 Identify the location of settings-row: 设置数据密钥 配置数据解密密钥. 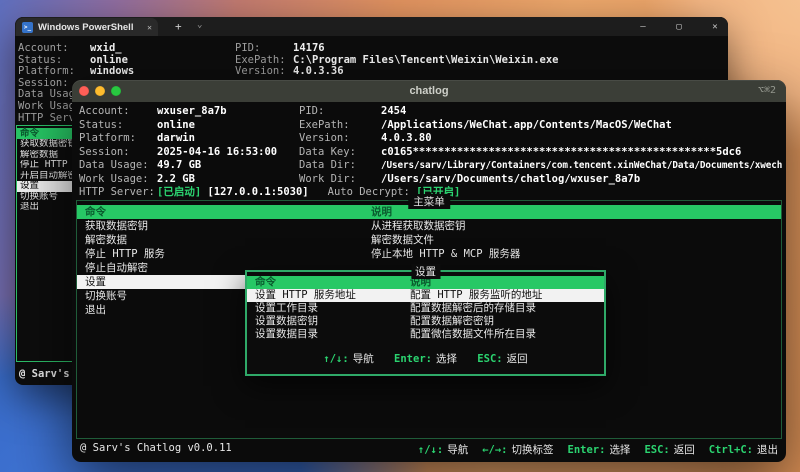
(425, 321).